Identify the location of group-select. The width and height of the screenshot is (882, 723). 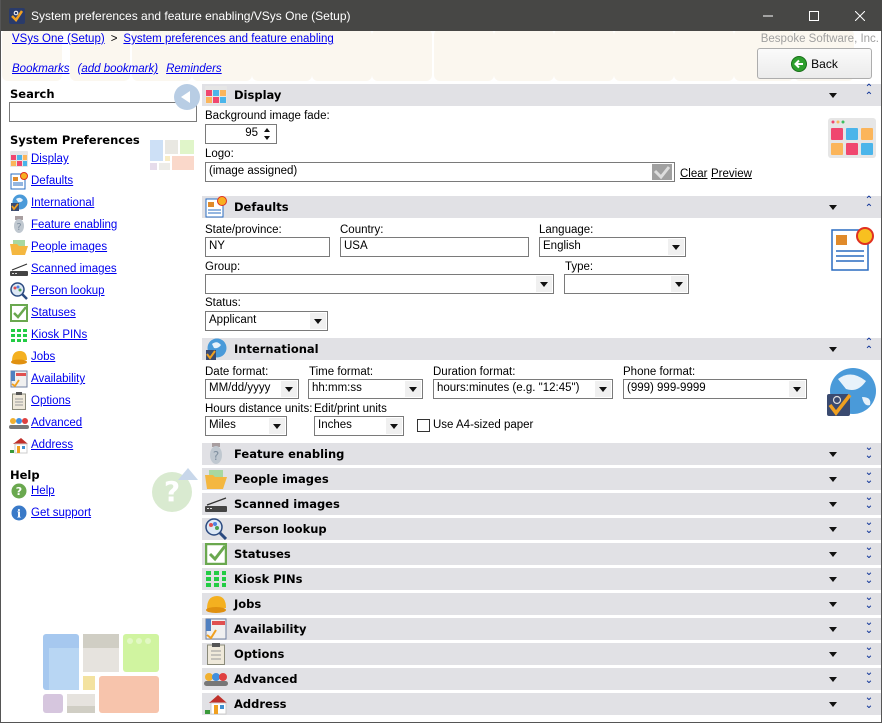
(379, 284).